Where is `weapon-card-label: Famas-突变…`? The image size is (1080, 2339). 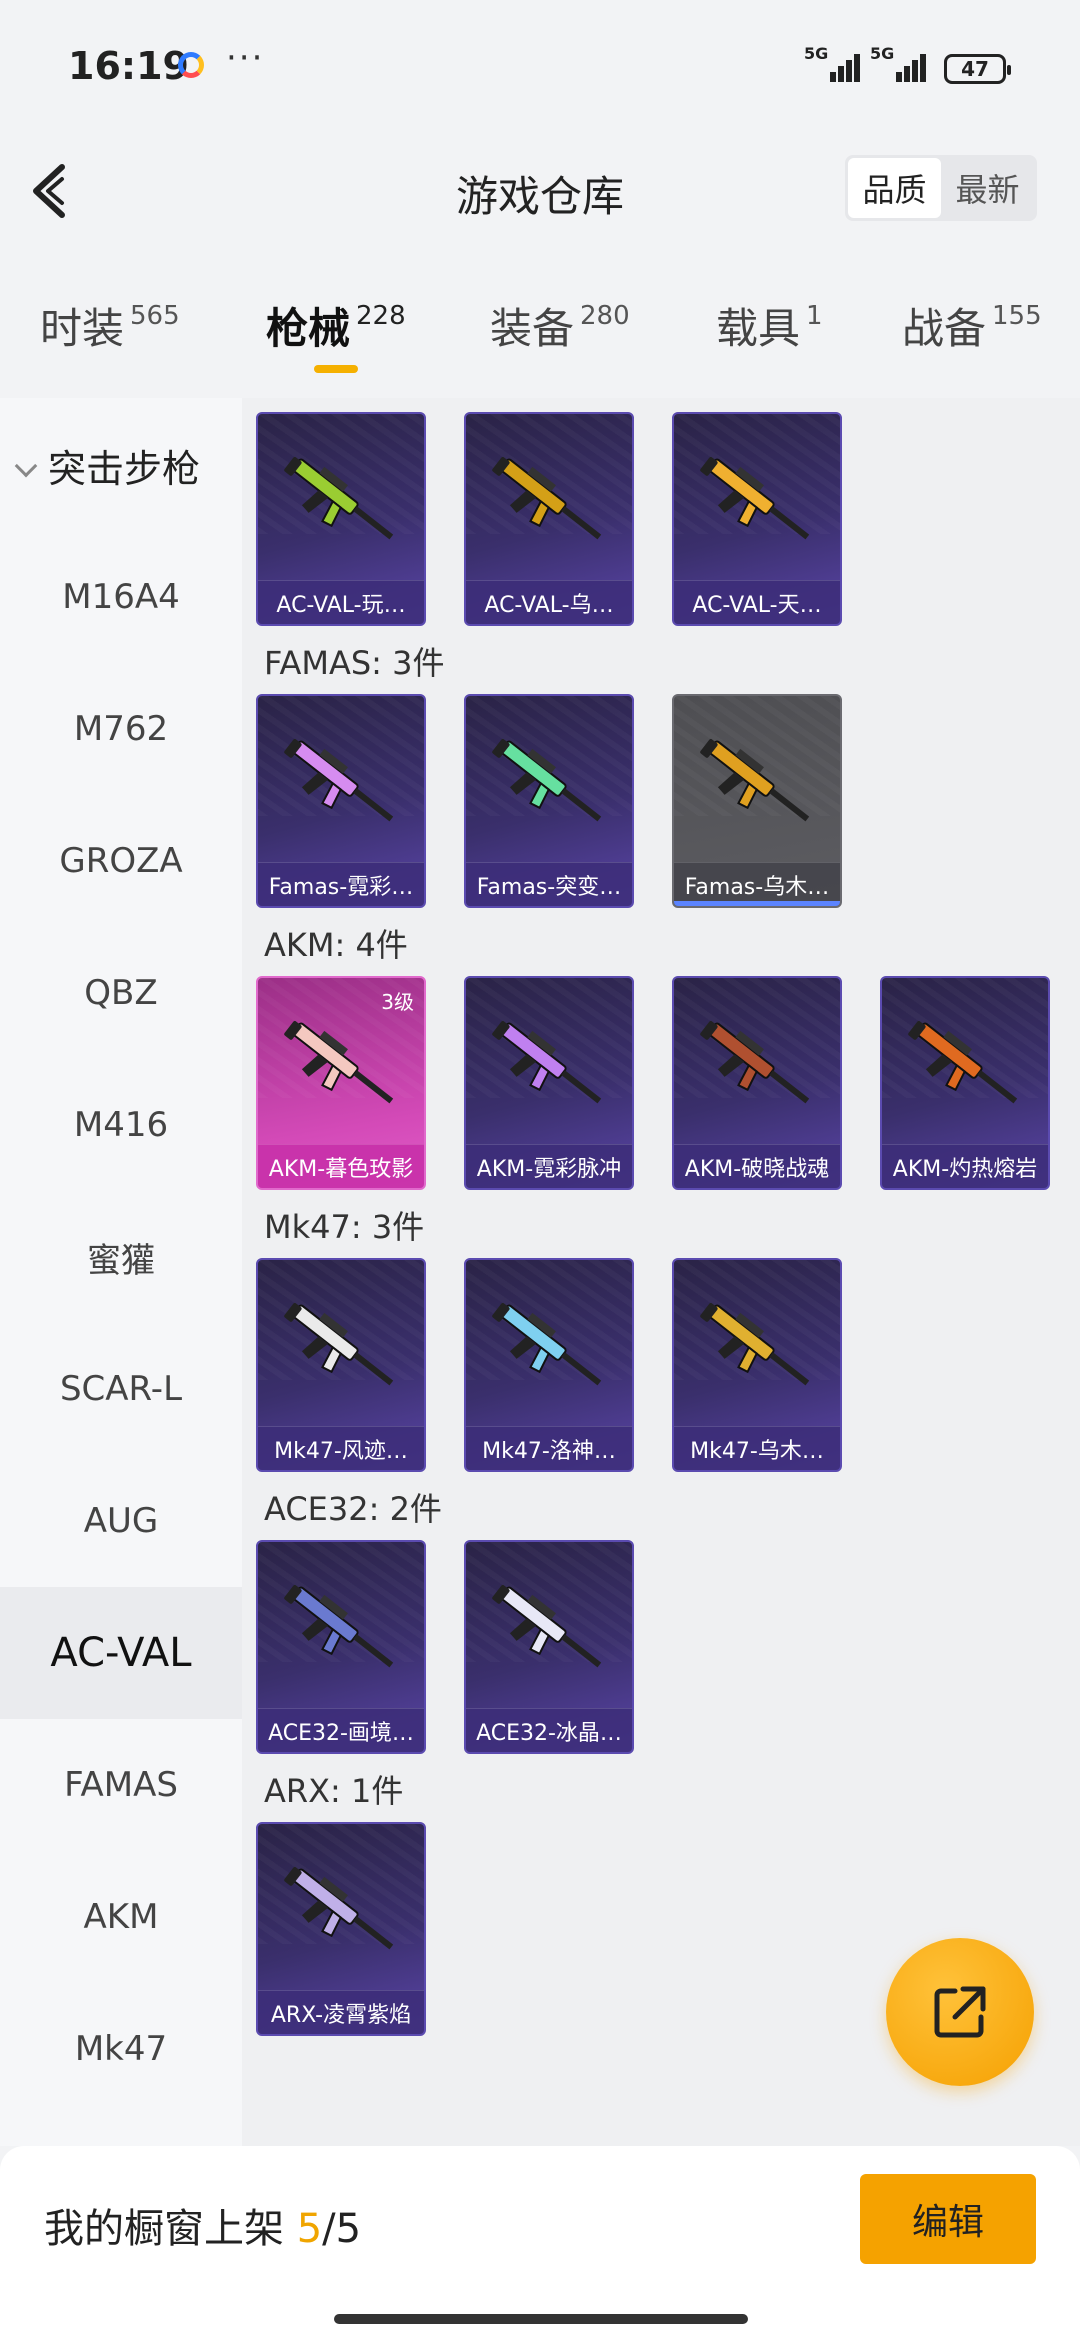
weapon-card-label: Famas-突变… is located at coordinates (549, 884).